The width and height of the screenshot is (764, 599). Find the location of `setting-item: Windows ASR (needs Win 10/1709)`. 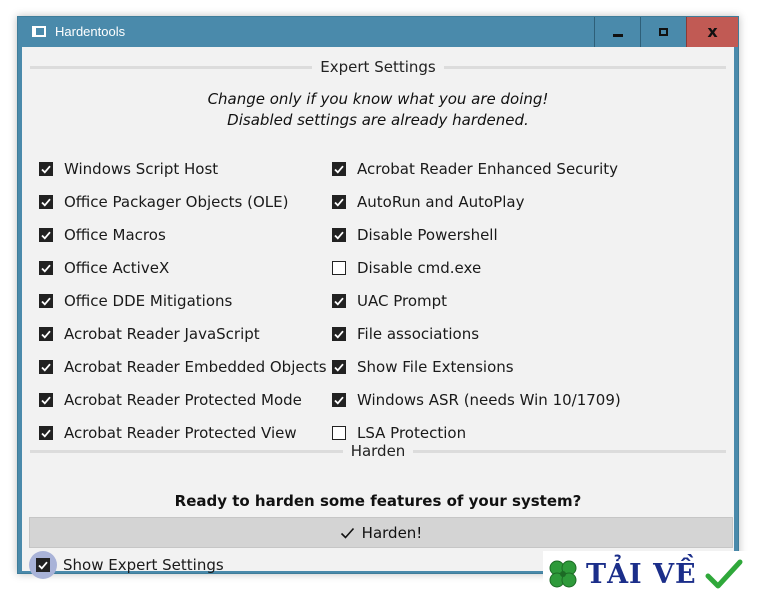

setting-item: Windows ASR (needs Win 10/1709) is located at coordinates (476, 400).